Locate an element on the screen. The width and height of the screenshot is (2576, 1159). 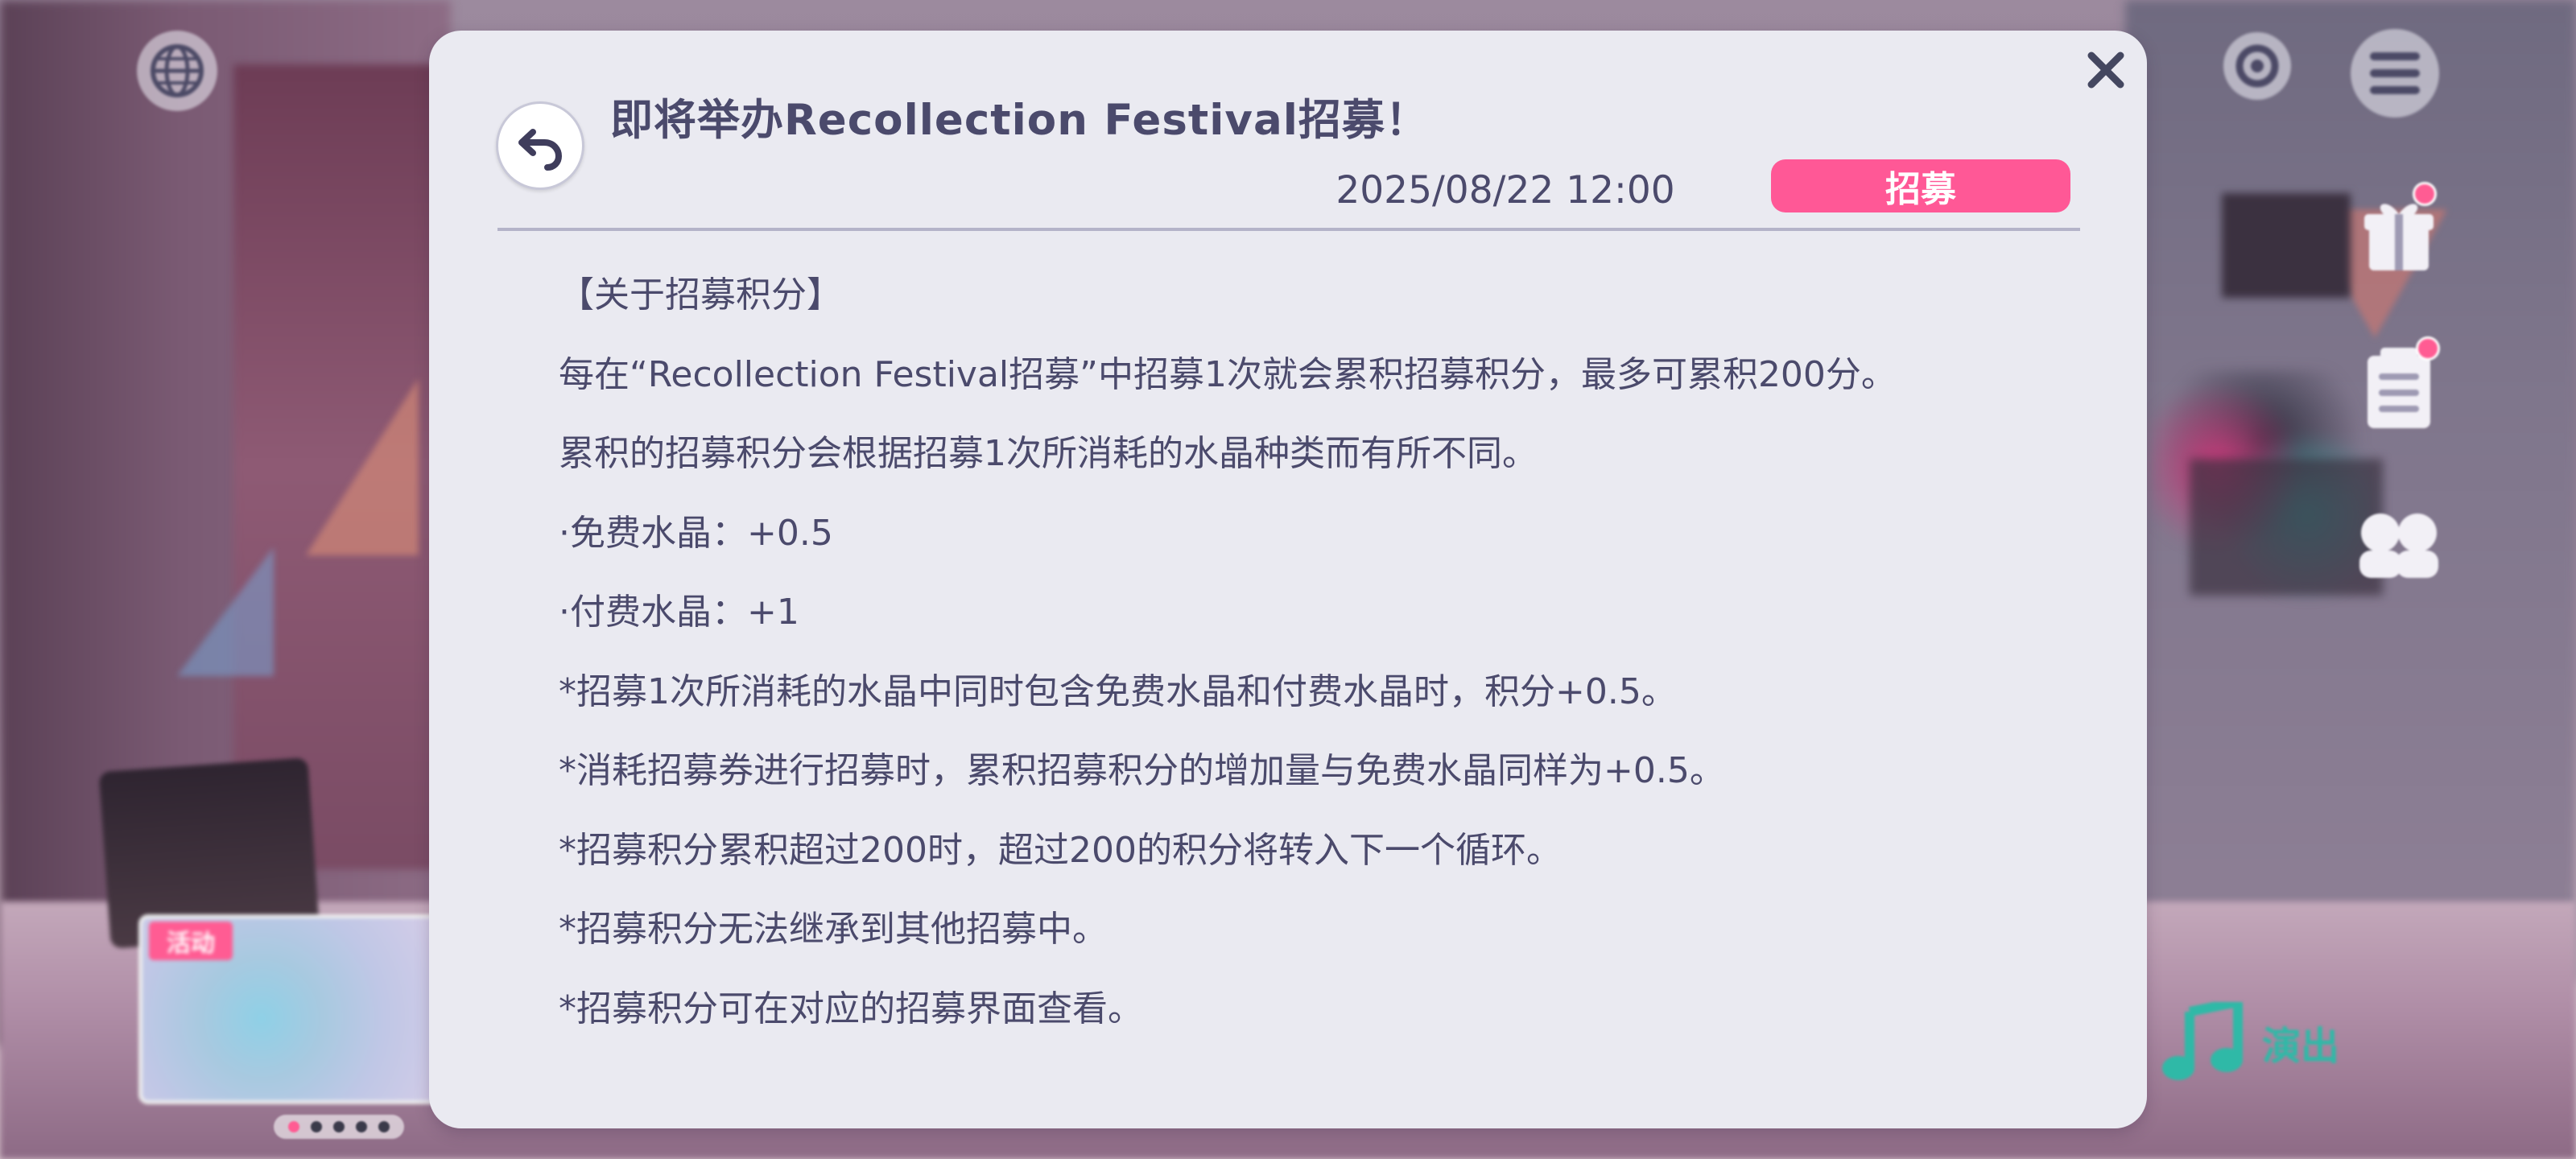
banner-pagination is located at coordinates (339, 1127).